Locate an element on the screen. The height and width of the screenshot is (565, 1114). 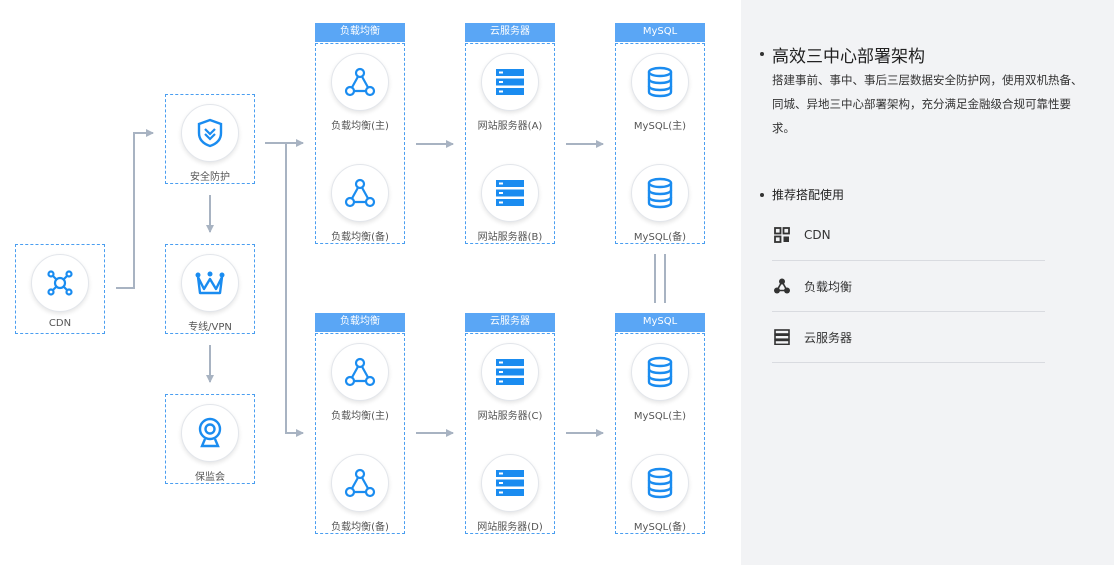
grid-icon is located at coordinates (782, 235).